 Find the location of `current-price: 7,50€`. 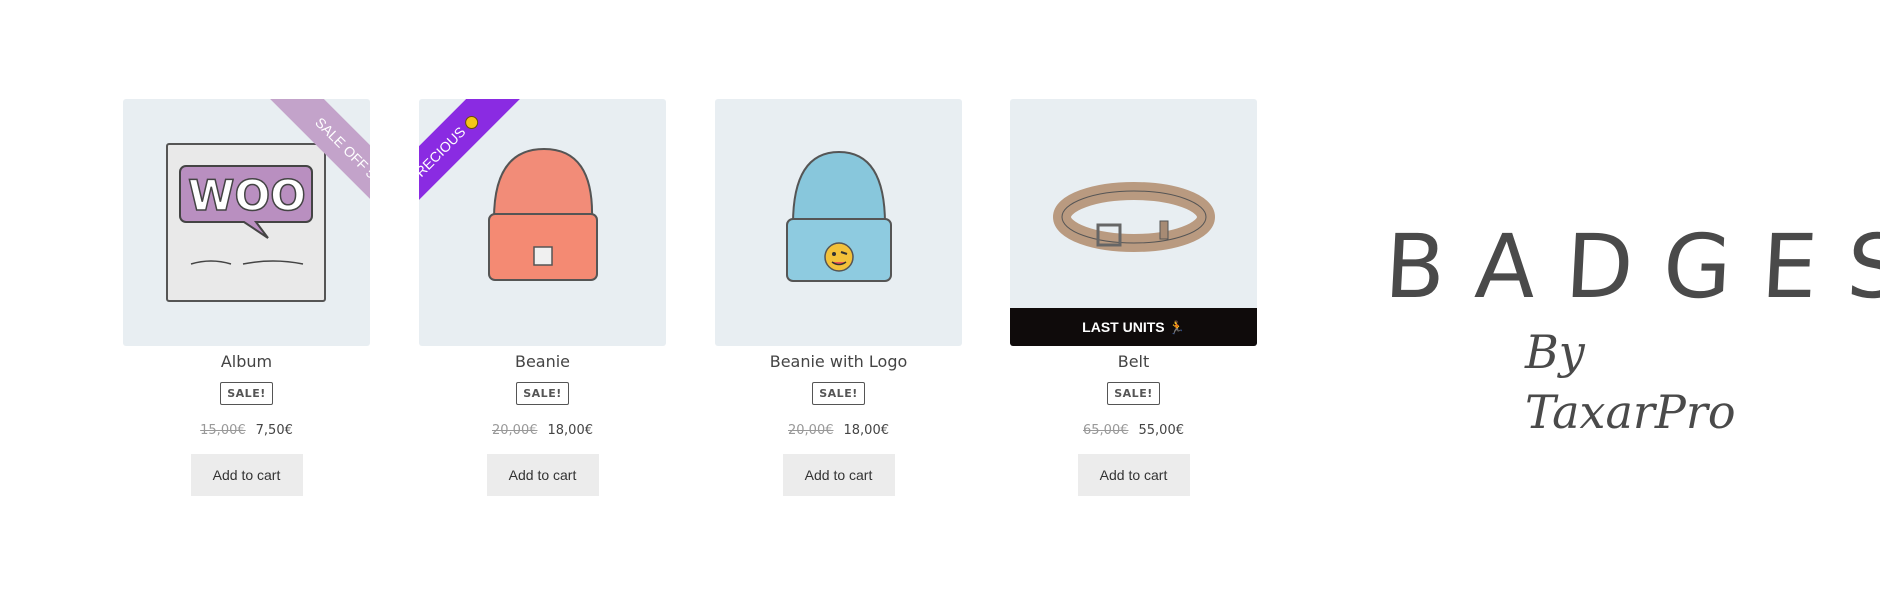

current-price: 7,50€ is located at coordinates (274, 430).